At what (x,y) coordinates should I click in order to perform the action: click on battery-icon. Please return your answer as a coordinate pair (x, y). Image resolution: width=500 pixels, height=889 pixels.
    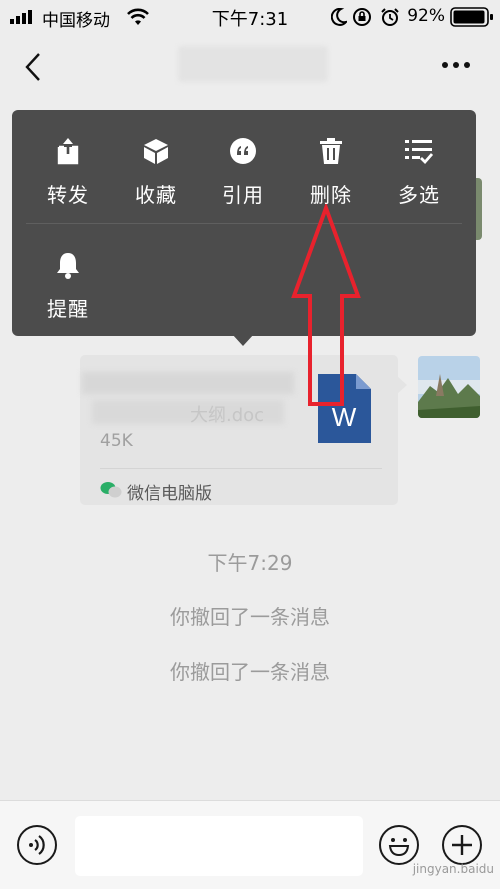
    Looking at the image, I should click on (471, 17).